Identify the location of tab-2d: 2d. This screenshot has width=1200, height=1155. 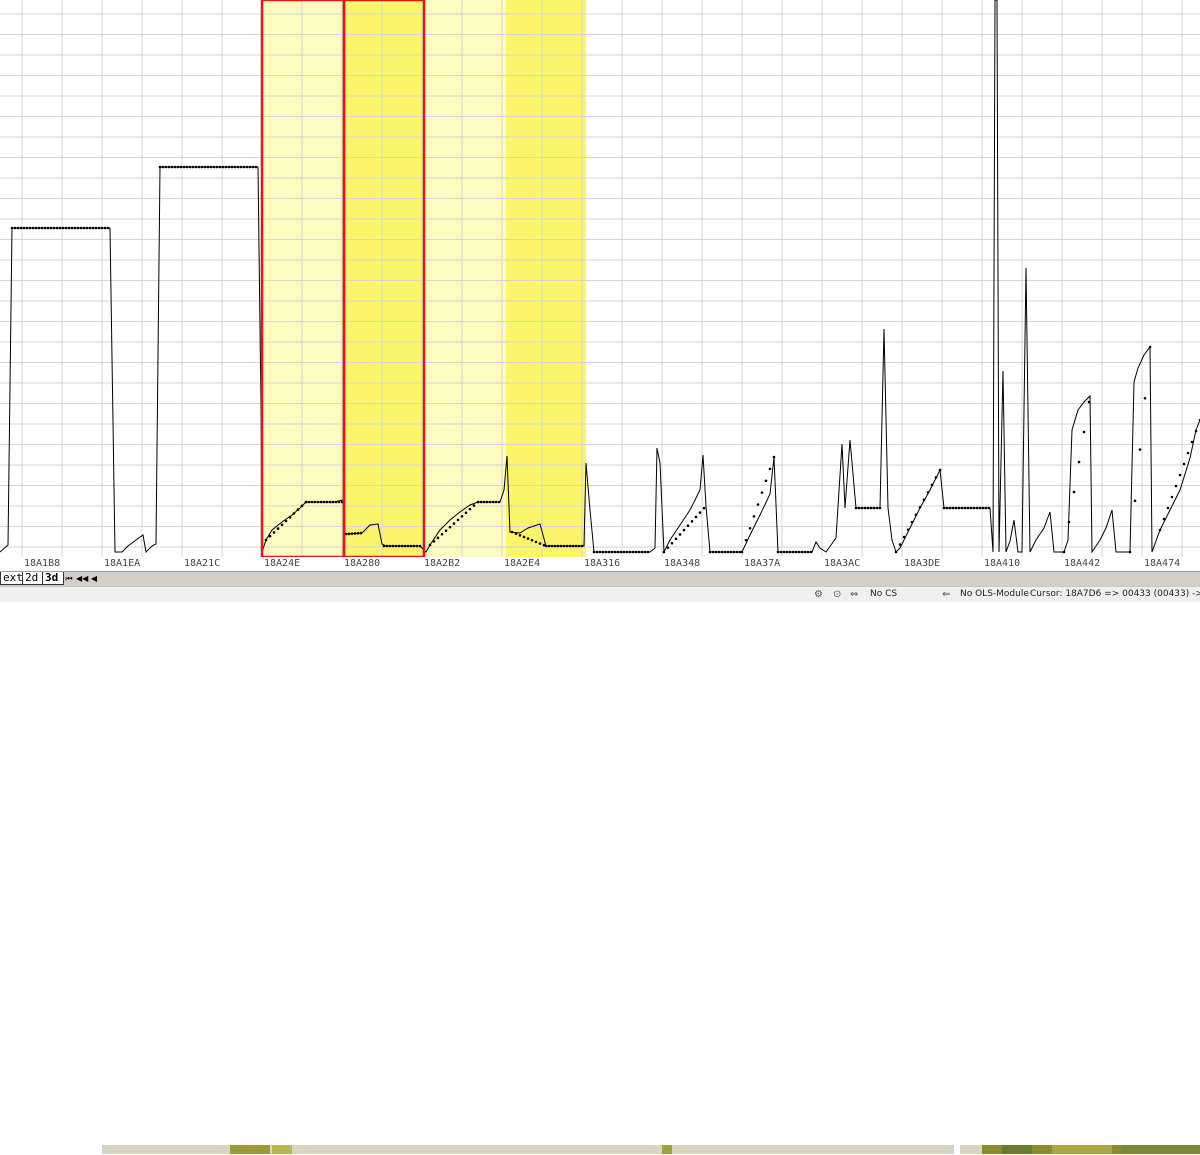
(33, 578).